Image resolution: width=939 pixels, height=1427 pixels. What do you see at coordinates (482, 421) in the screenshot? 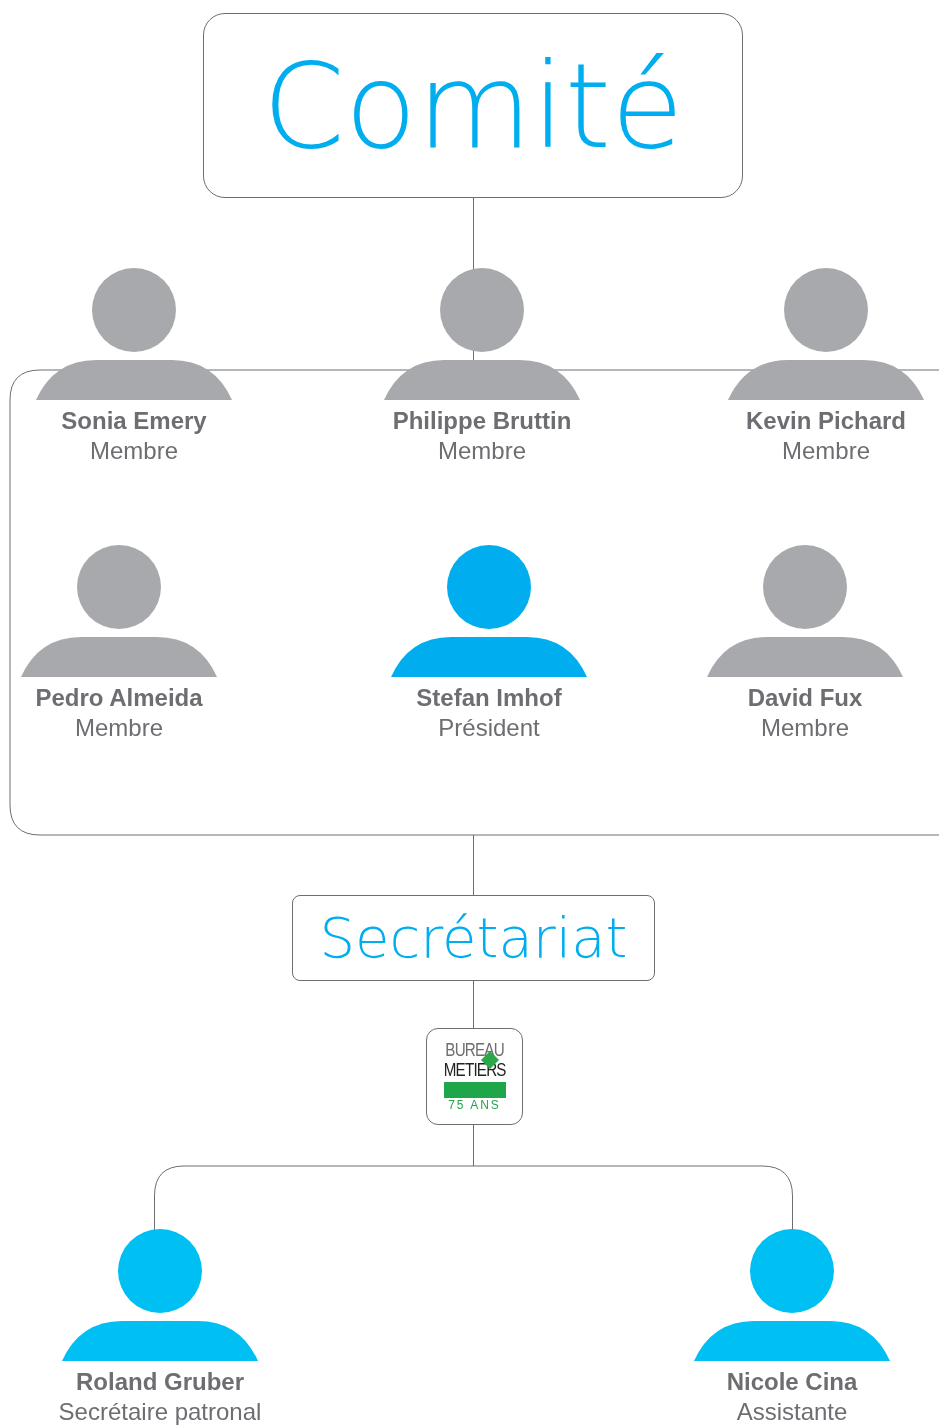
I see `person-name: Philippe Bruttin` at bounding box center [482, 421].